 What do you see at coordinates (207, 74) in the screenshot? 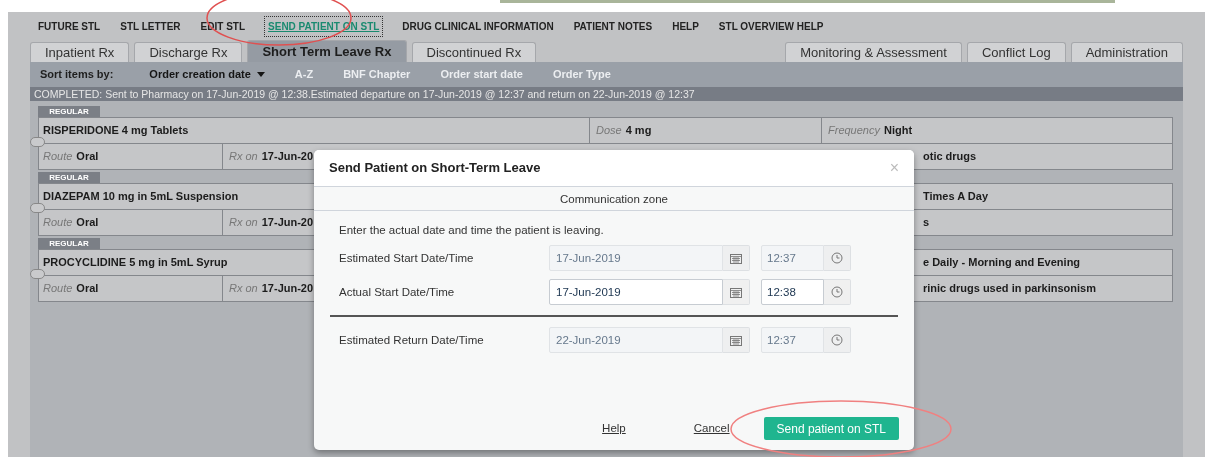
I see `sort-option: Order creation date` at bounding box center [207, 74].